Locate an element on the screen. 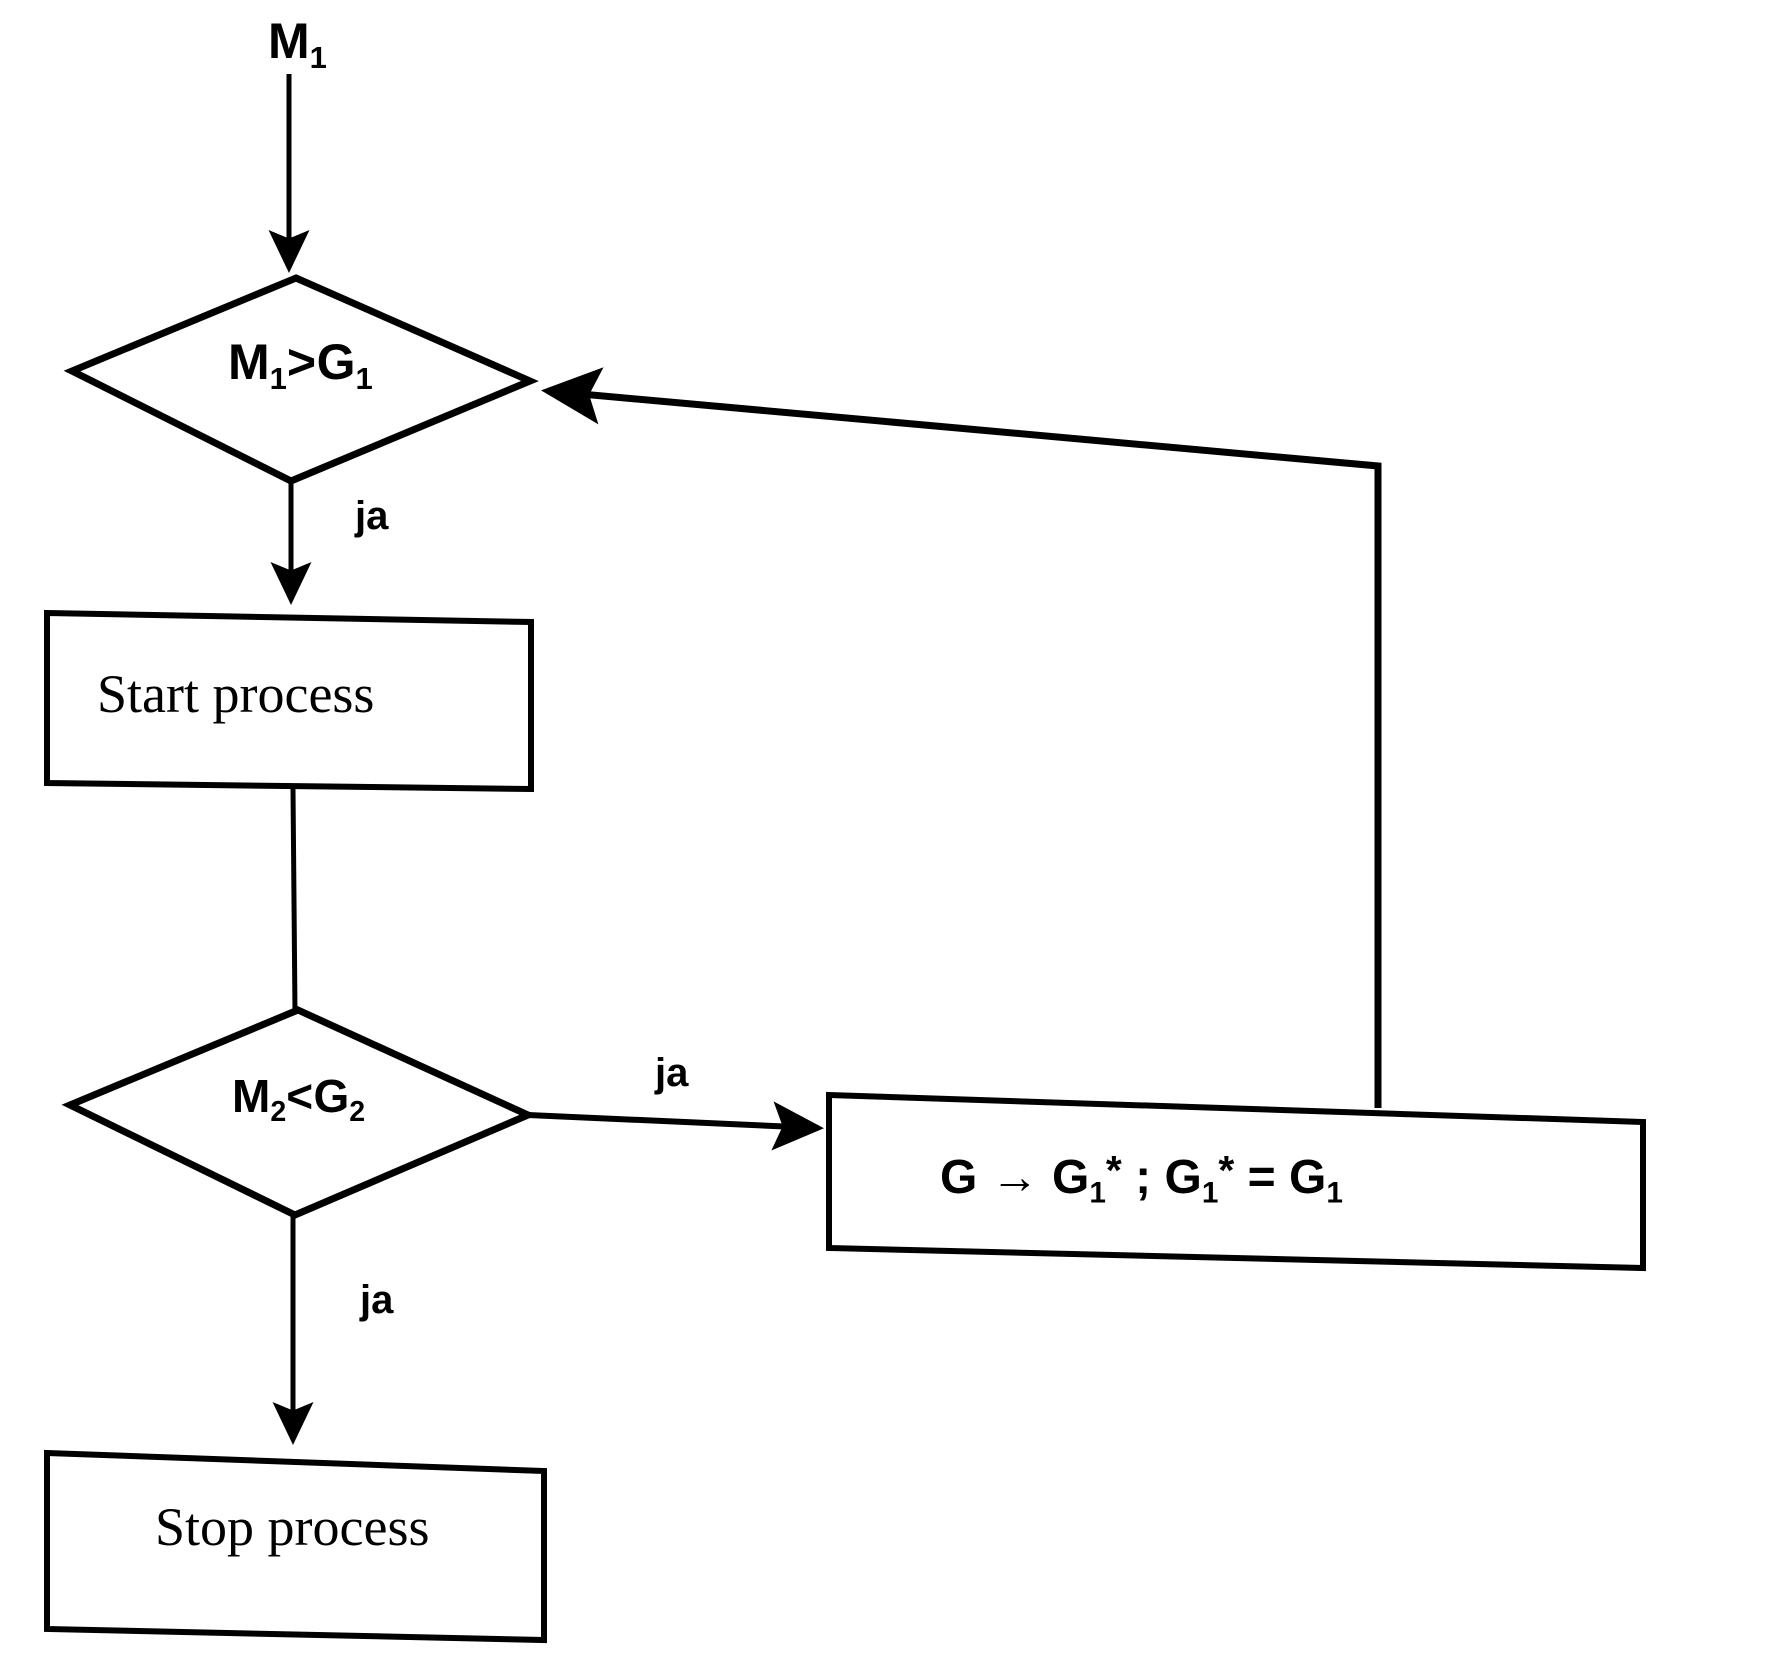 Image resolution: width=1786 pixels, height=1661 pixels. edge-decision2-yes-right is located at coordinates (675, 1126).